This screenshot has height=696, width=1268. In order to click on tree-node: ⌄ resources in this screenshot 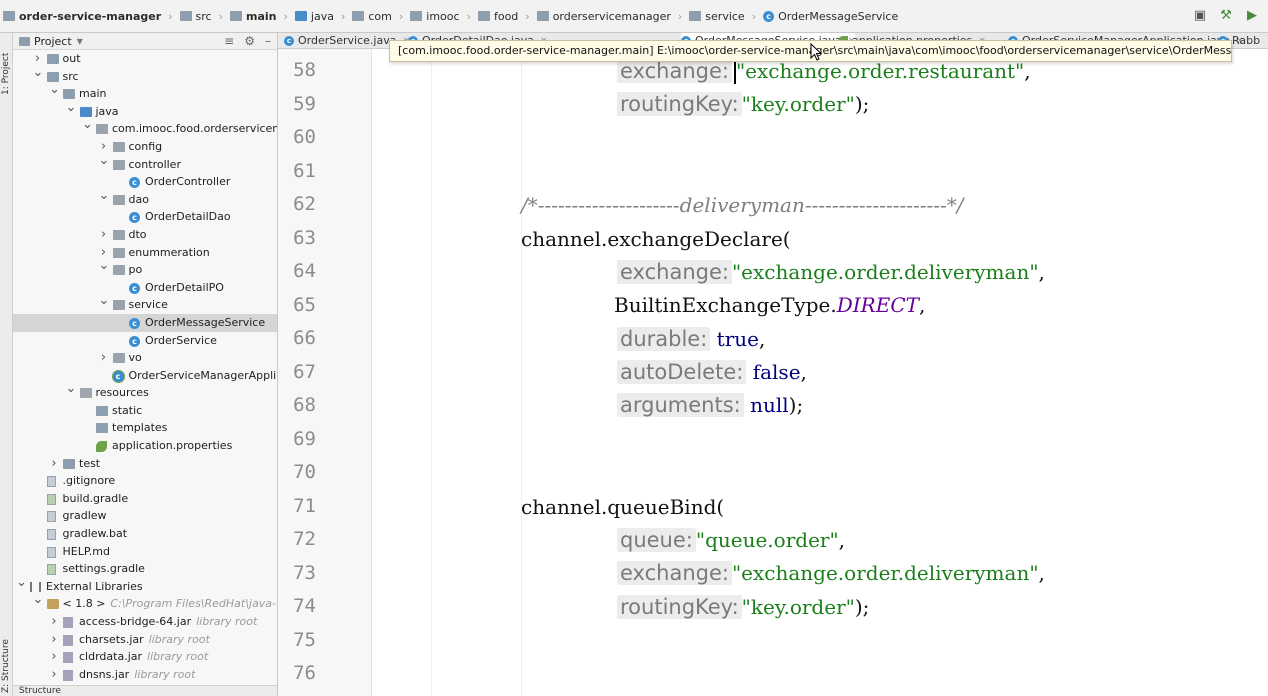, I will do `click(145, 391)`.